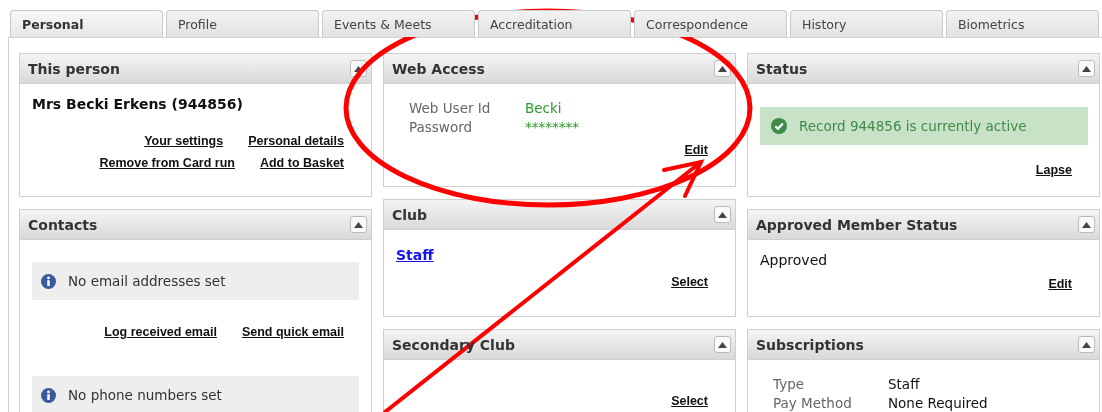 This screenshot has width=1102, height=412. What do you see at coordinates (938, 403) in the screenshot?
I see `field-value: None Required` at bounding box center [938, 403].